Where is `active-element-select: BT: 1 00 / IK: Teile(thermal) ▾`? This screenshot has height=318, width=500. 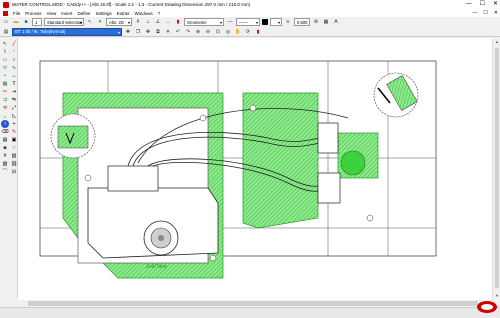 active-element-select: BT: 1 00 / IK: Teile(thermal) ▾ is located at coordinates (67, 31).